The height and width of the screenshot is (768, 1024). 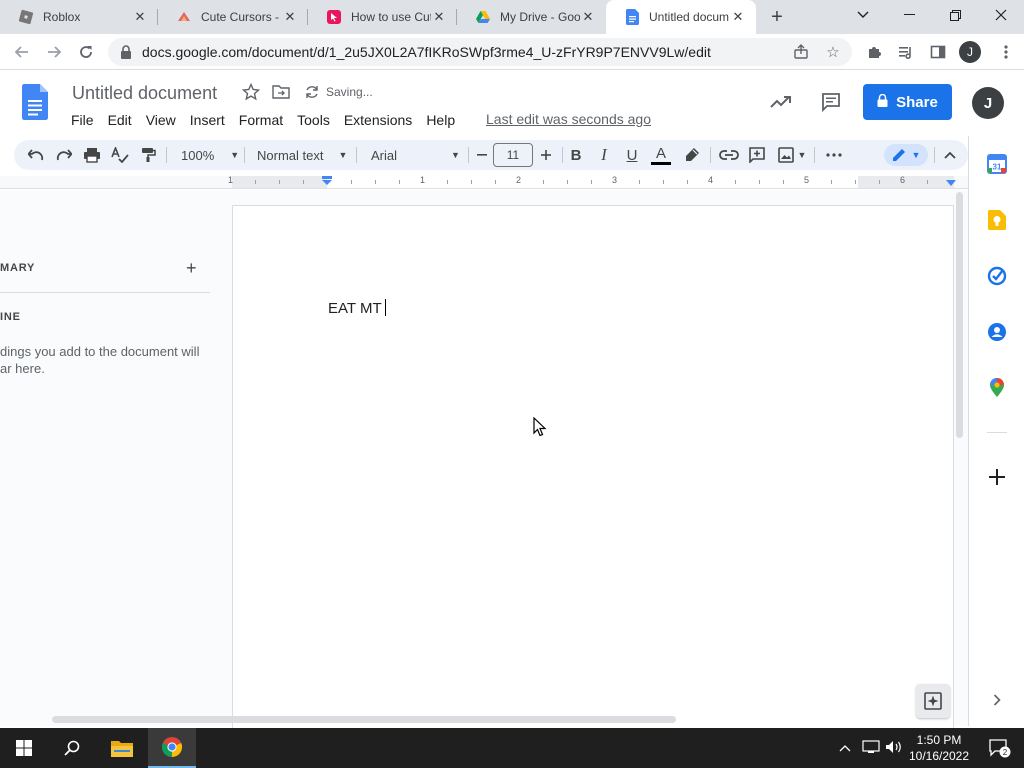 What do you see at coordinates (313, 120) in the screenshot?
I see `menu-tools: Tools` at bounding box center [313, 120].